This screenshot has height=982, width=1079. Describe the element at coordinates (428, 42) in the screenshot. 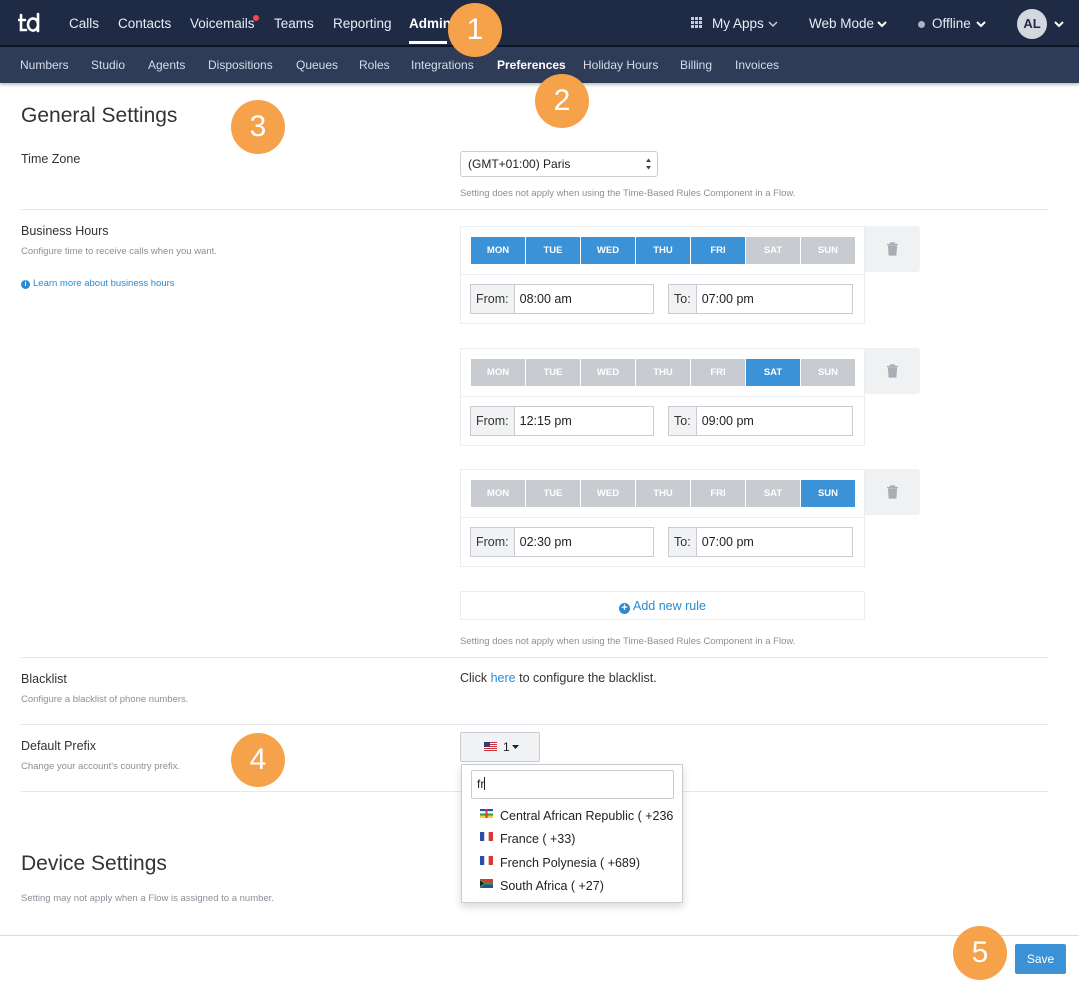

I see `active-nav-indicator` at that location.